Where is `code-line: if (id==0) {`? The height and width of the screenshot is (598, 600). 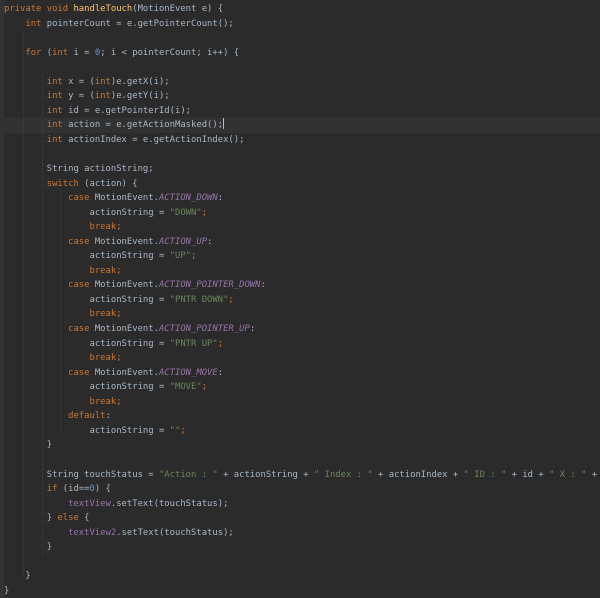
code-line: if (id==0) { is located at coordinates (302, 489).